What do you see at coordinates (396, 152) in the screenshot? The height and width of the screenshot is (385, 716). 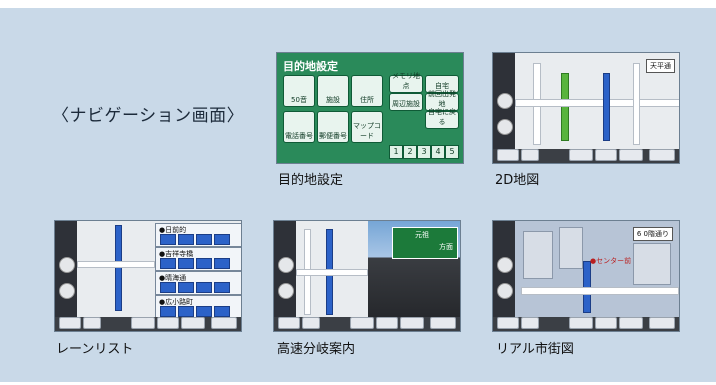 I see `number-1: 1` at bounding box center [396, 152].